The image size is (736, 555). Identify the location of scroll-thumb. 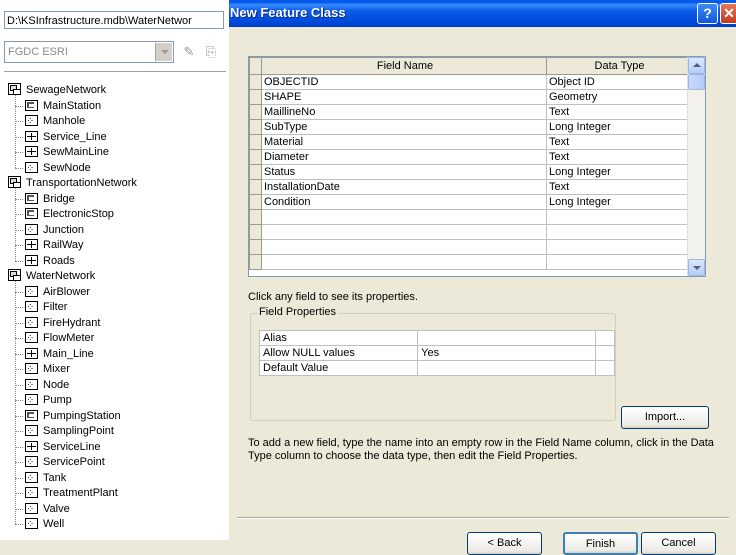
(696, 82).